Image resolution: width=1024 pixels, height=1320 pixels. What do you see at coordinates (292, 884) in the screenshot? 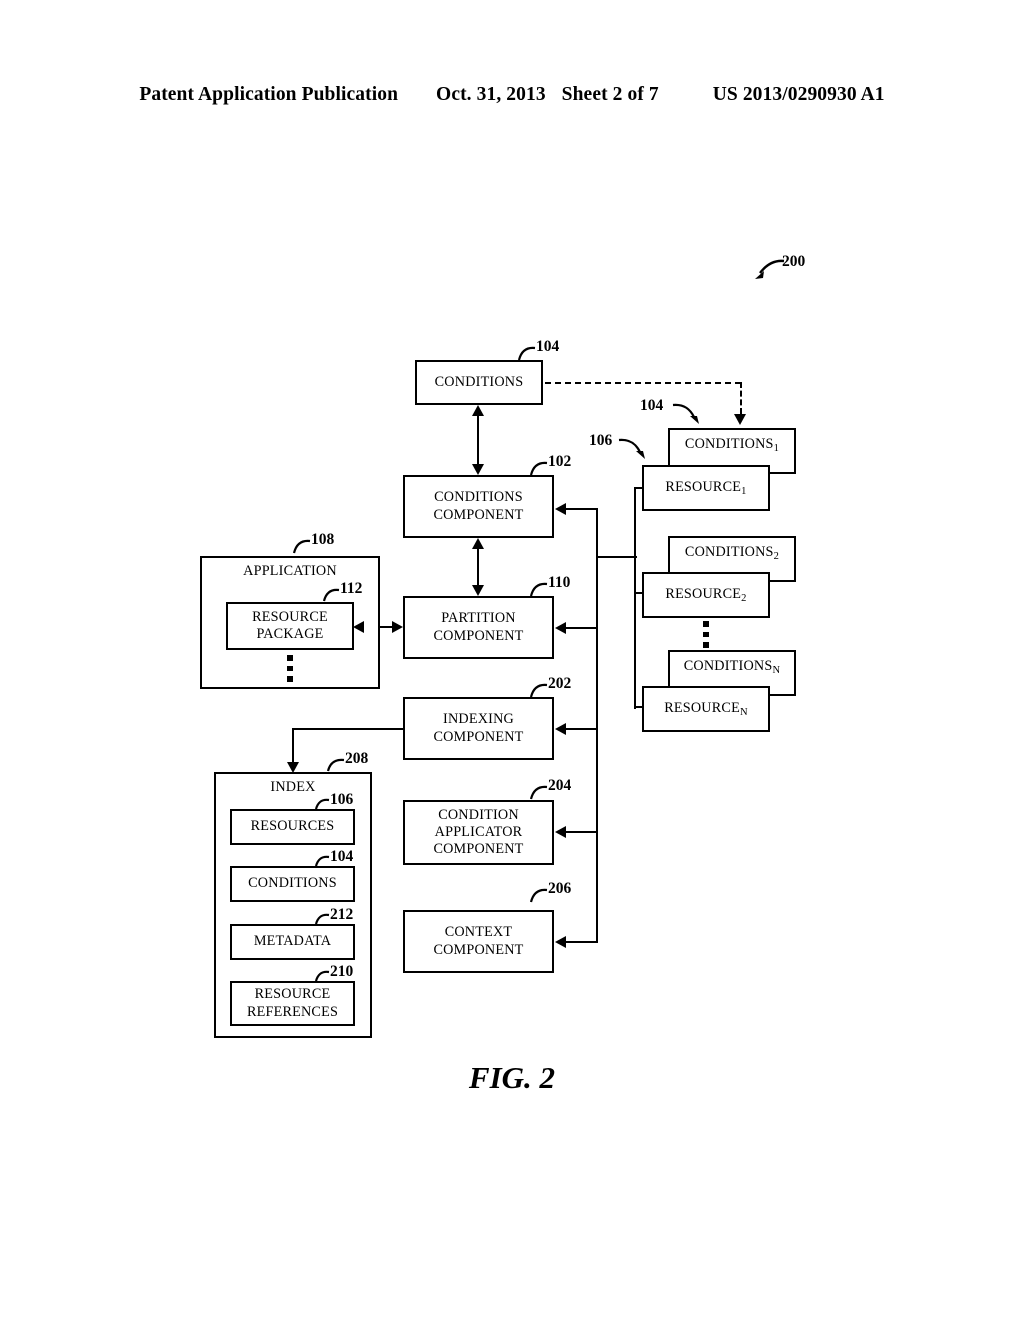
I see `index-conditions-block: CONDITIONS` at bounding box center [292, 884].